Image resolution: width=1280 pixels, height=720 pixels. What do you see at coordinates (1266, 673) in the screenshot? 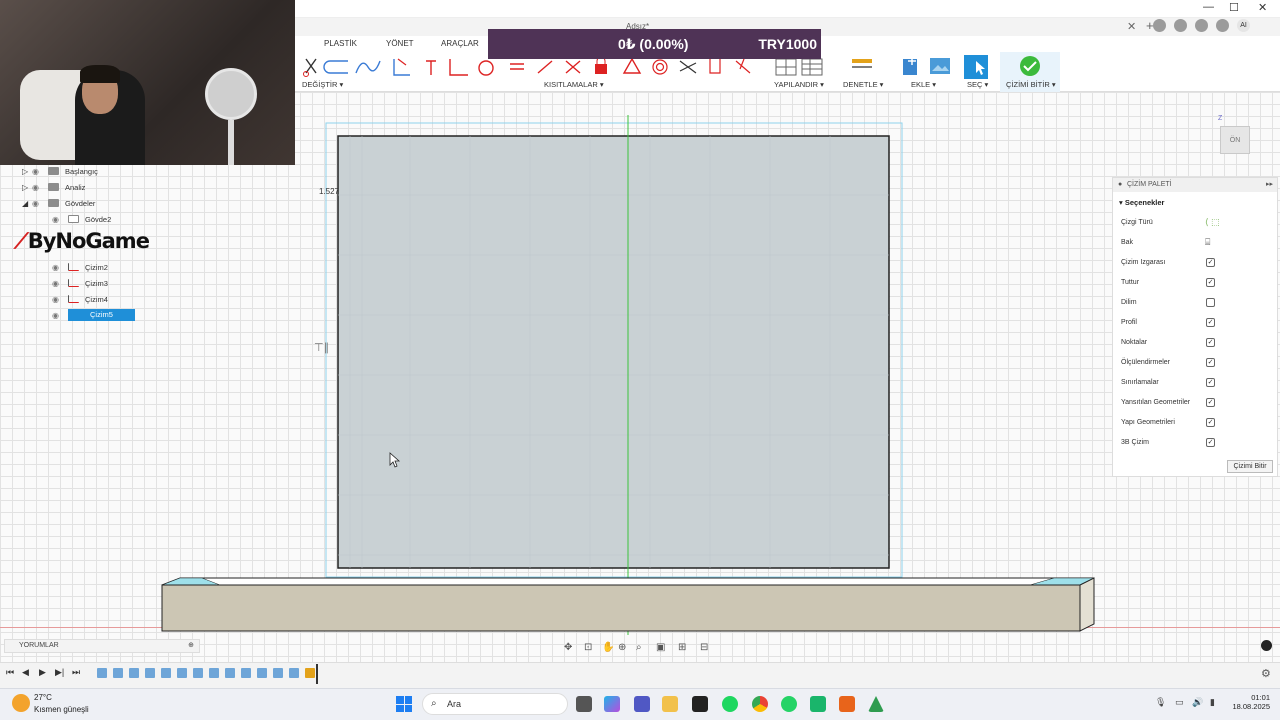
I see `timeline-settings-icon: ⚙` at bounding box center [1266, 673].